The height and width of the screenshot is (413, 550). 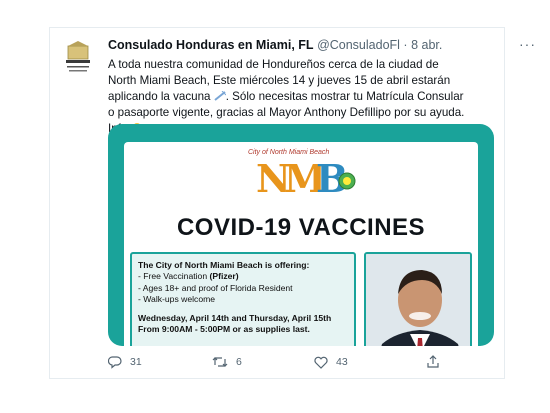 What do you see at coordinates (289, 152) in the screenshot?
I see `city-label: City of North Miami Beach` at bounding box center [289, 152].